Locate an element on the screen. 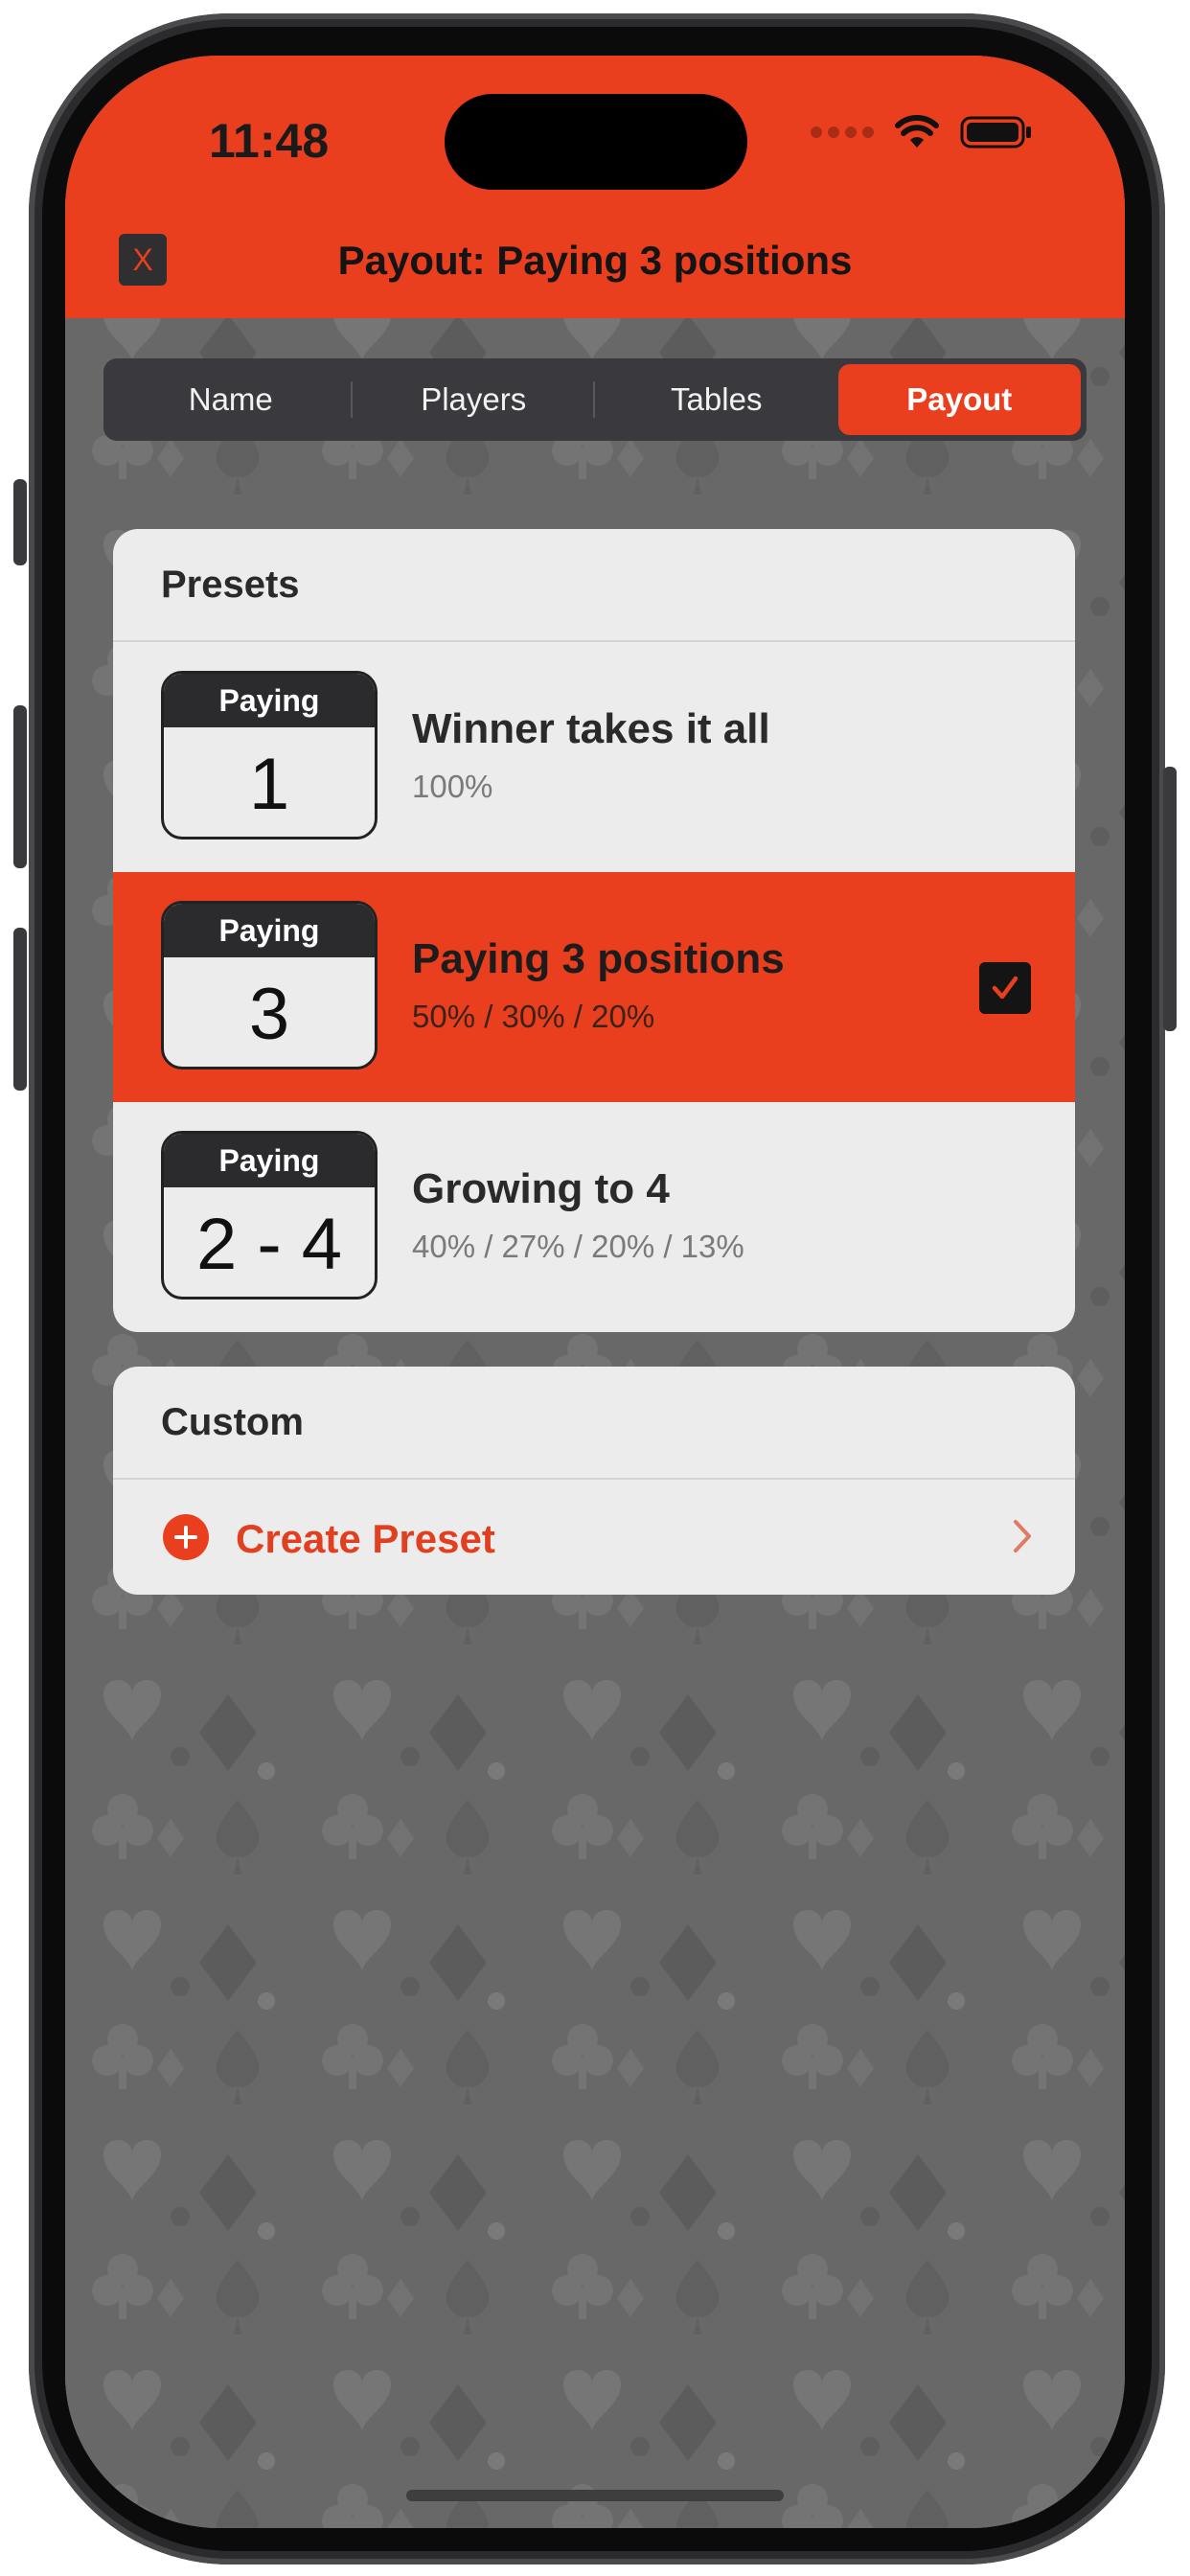 This screenshot has height=2576, width=1190. tab-players: Players is located at coordinates (475, 399).